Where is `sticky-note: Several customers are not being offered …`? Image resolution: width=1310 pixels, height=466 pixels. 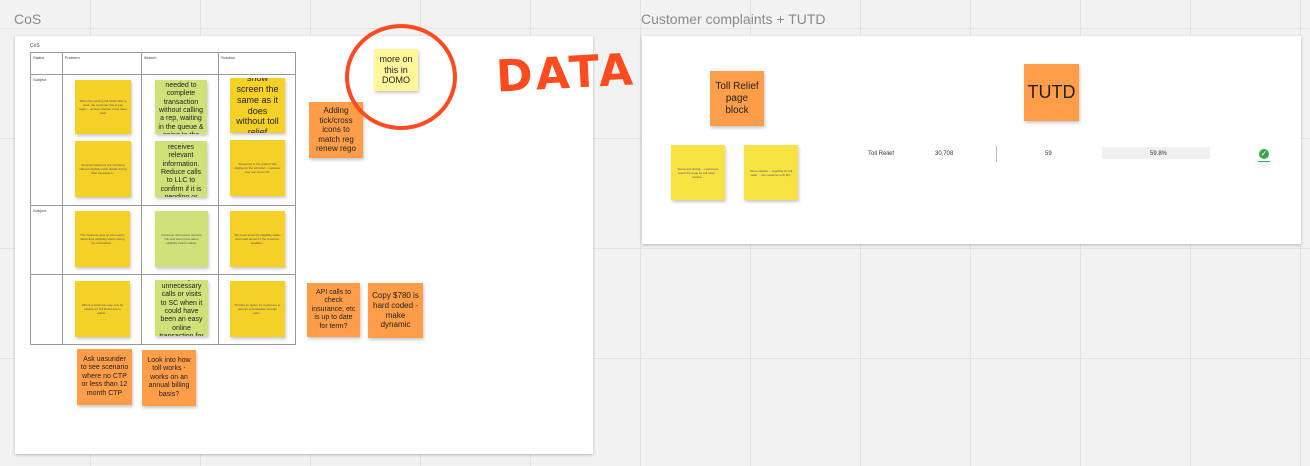
sticky-note: Several customers are not being offered … is located at coordinates (103, 169).